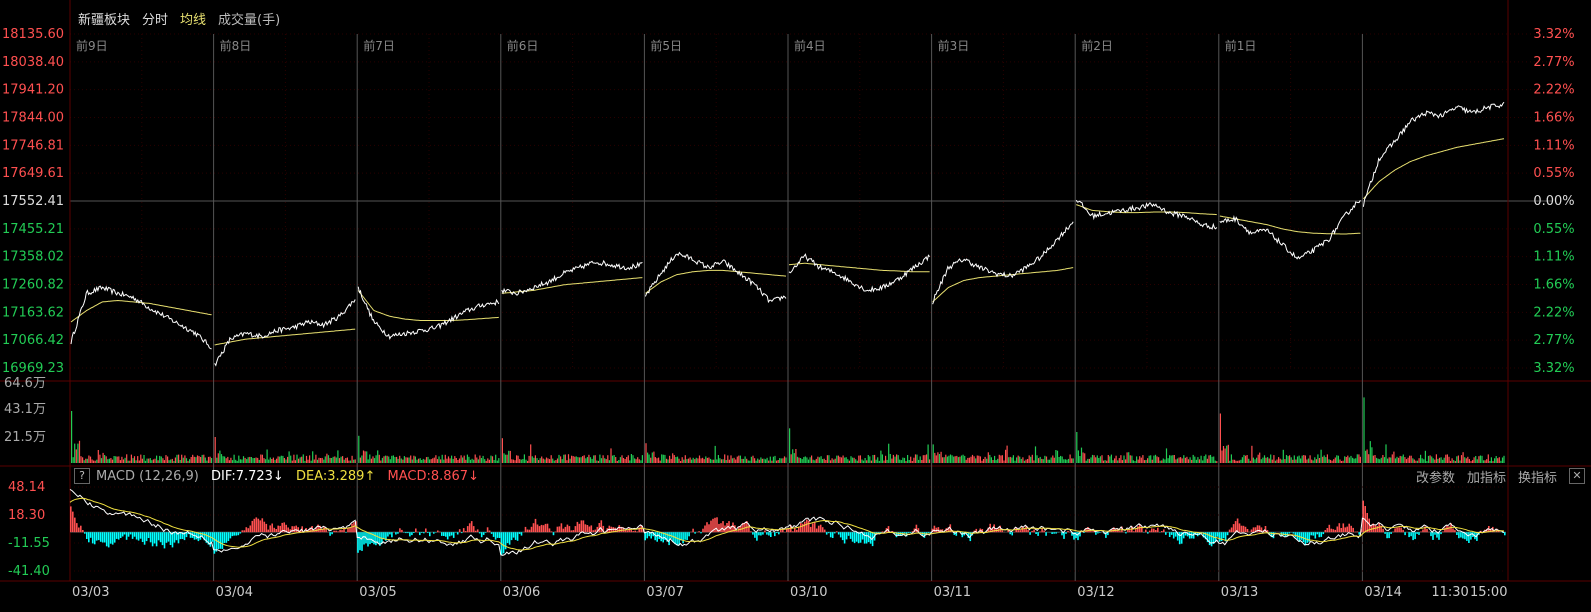  What do you see at coordinates (249, 18) in the screenshot?
I see `tab-volume: 成交量(手)` at bounding box center [249, 18].